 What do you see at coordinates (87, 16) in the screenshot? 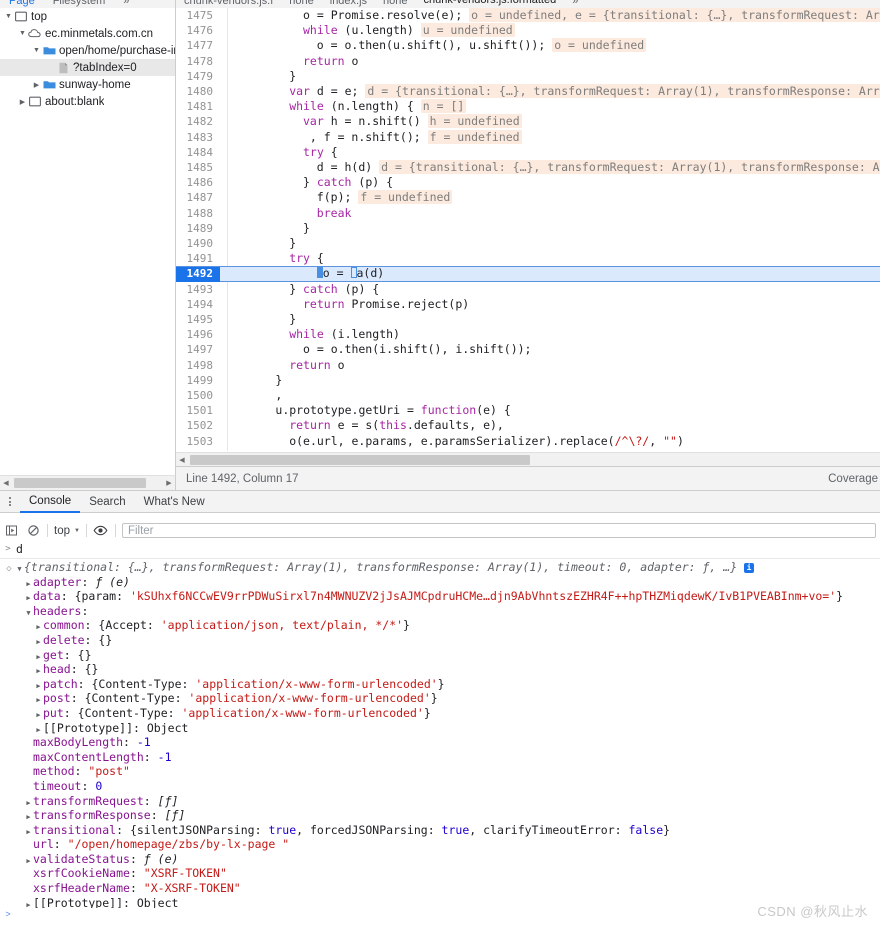
I see `tree-item-top: ▼ top` at bounding box center [87, 16].